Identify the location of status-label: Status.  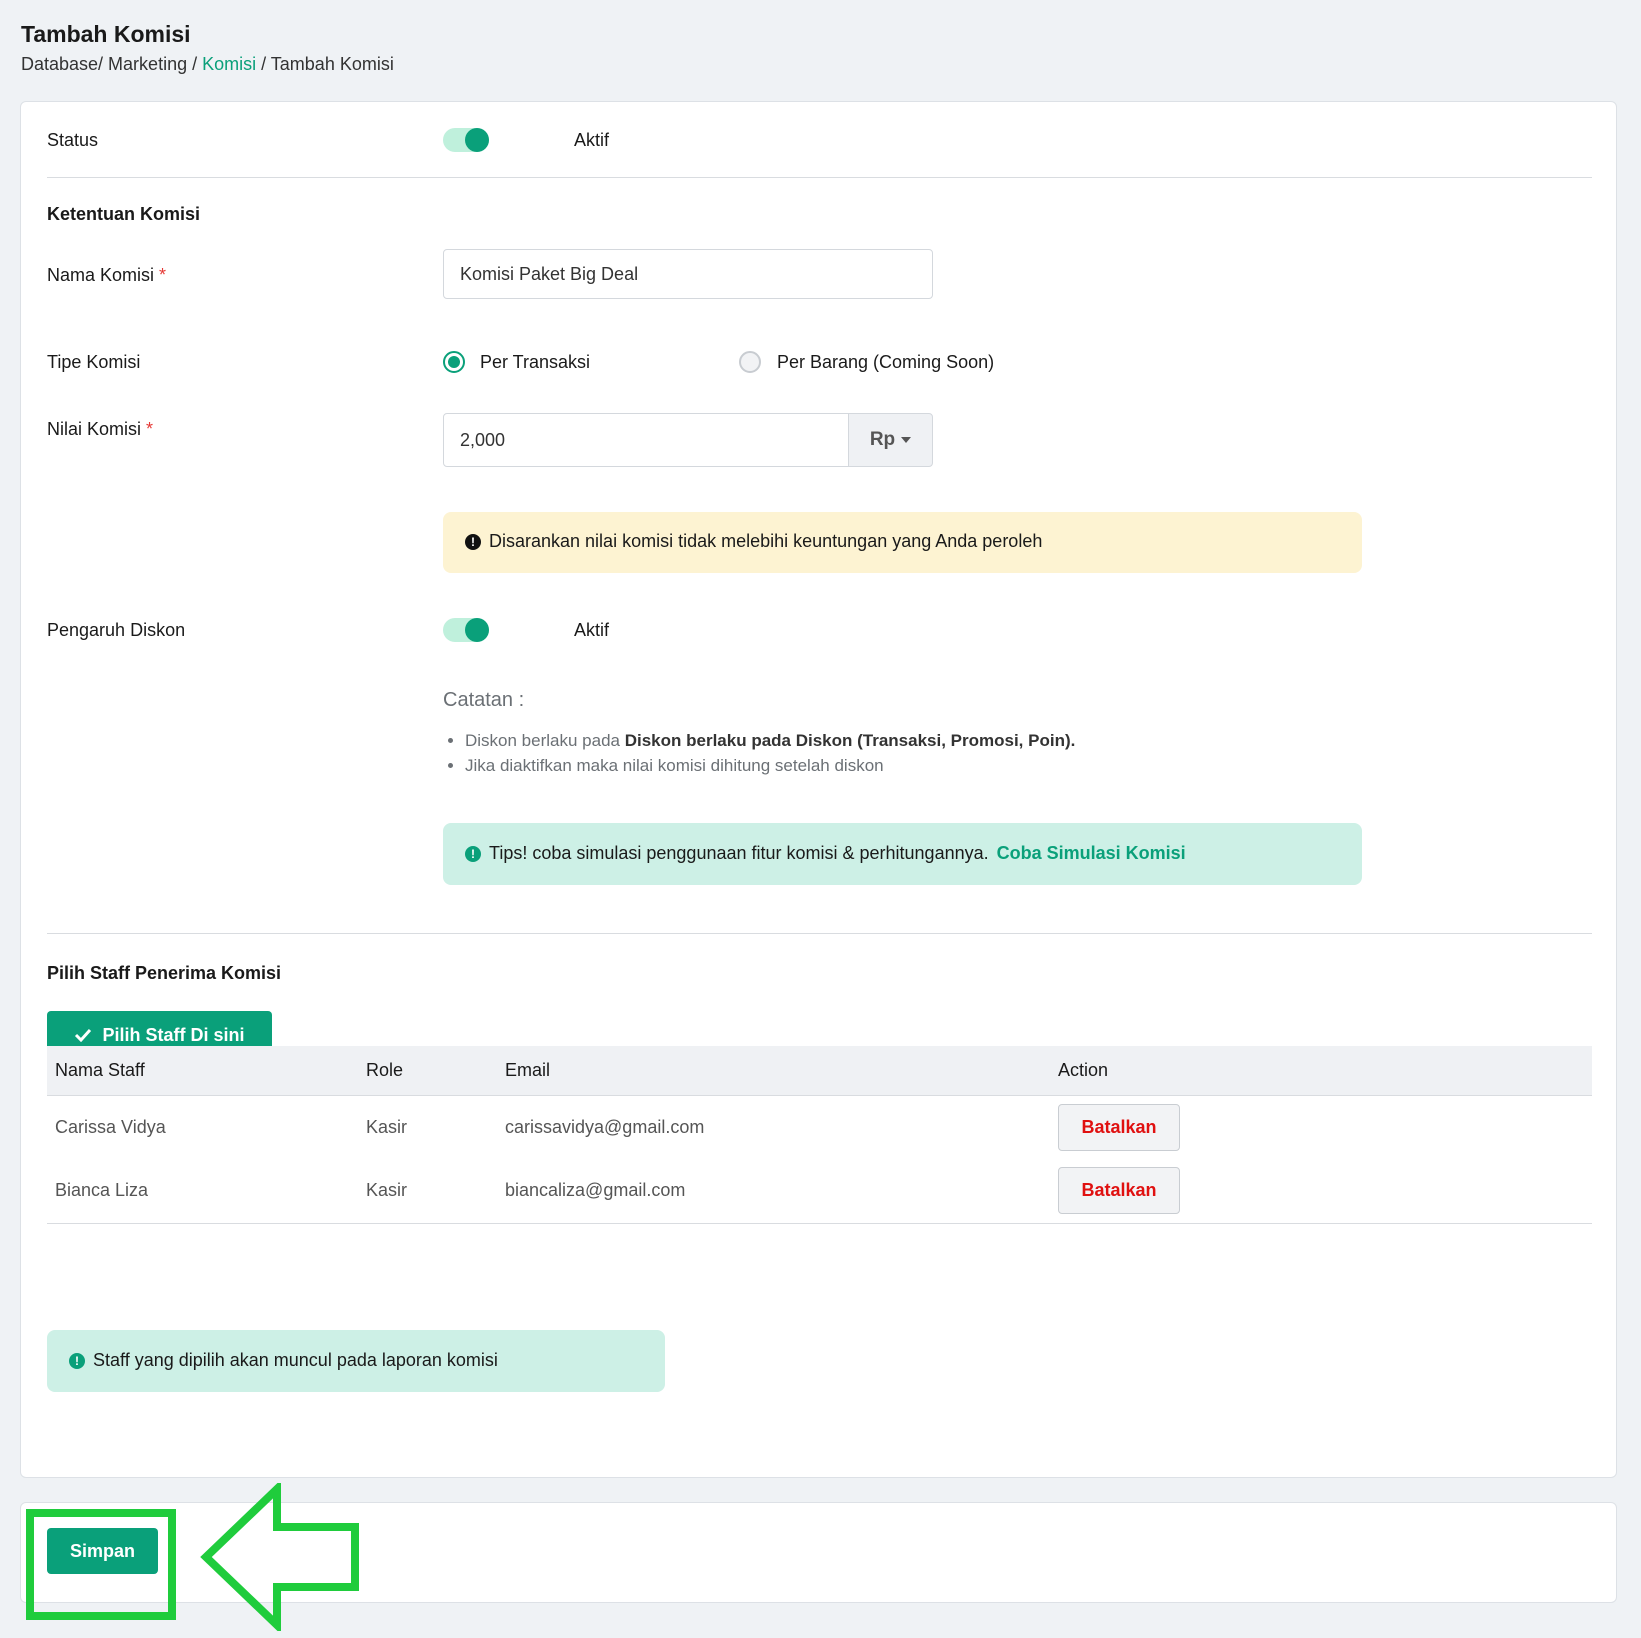
(73, 140).